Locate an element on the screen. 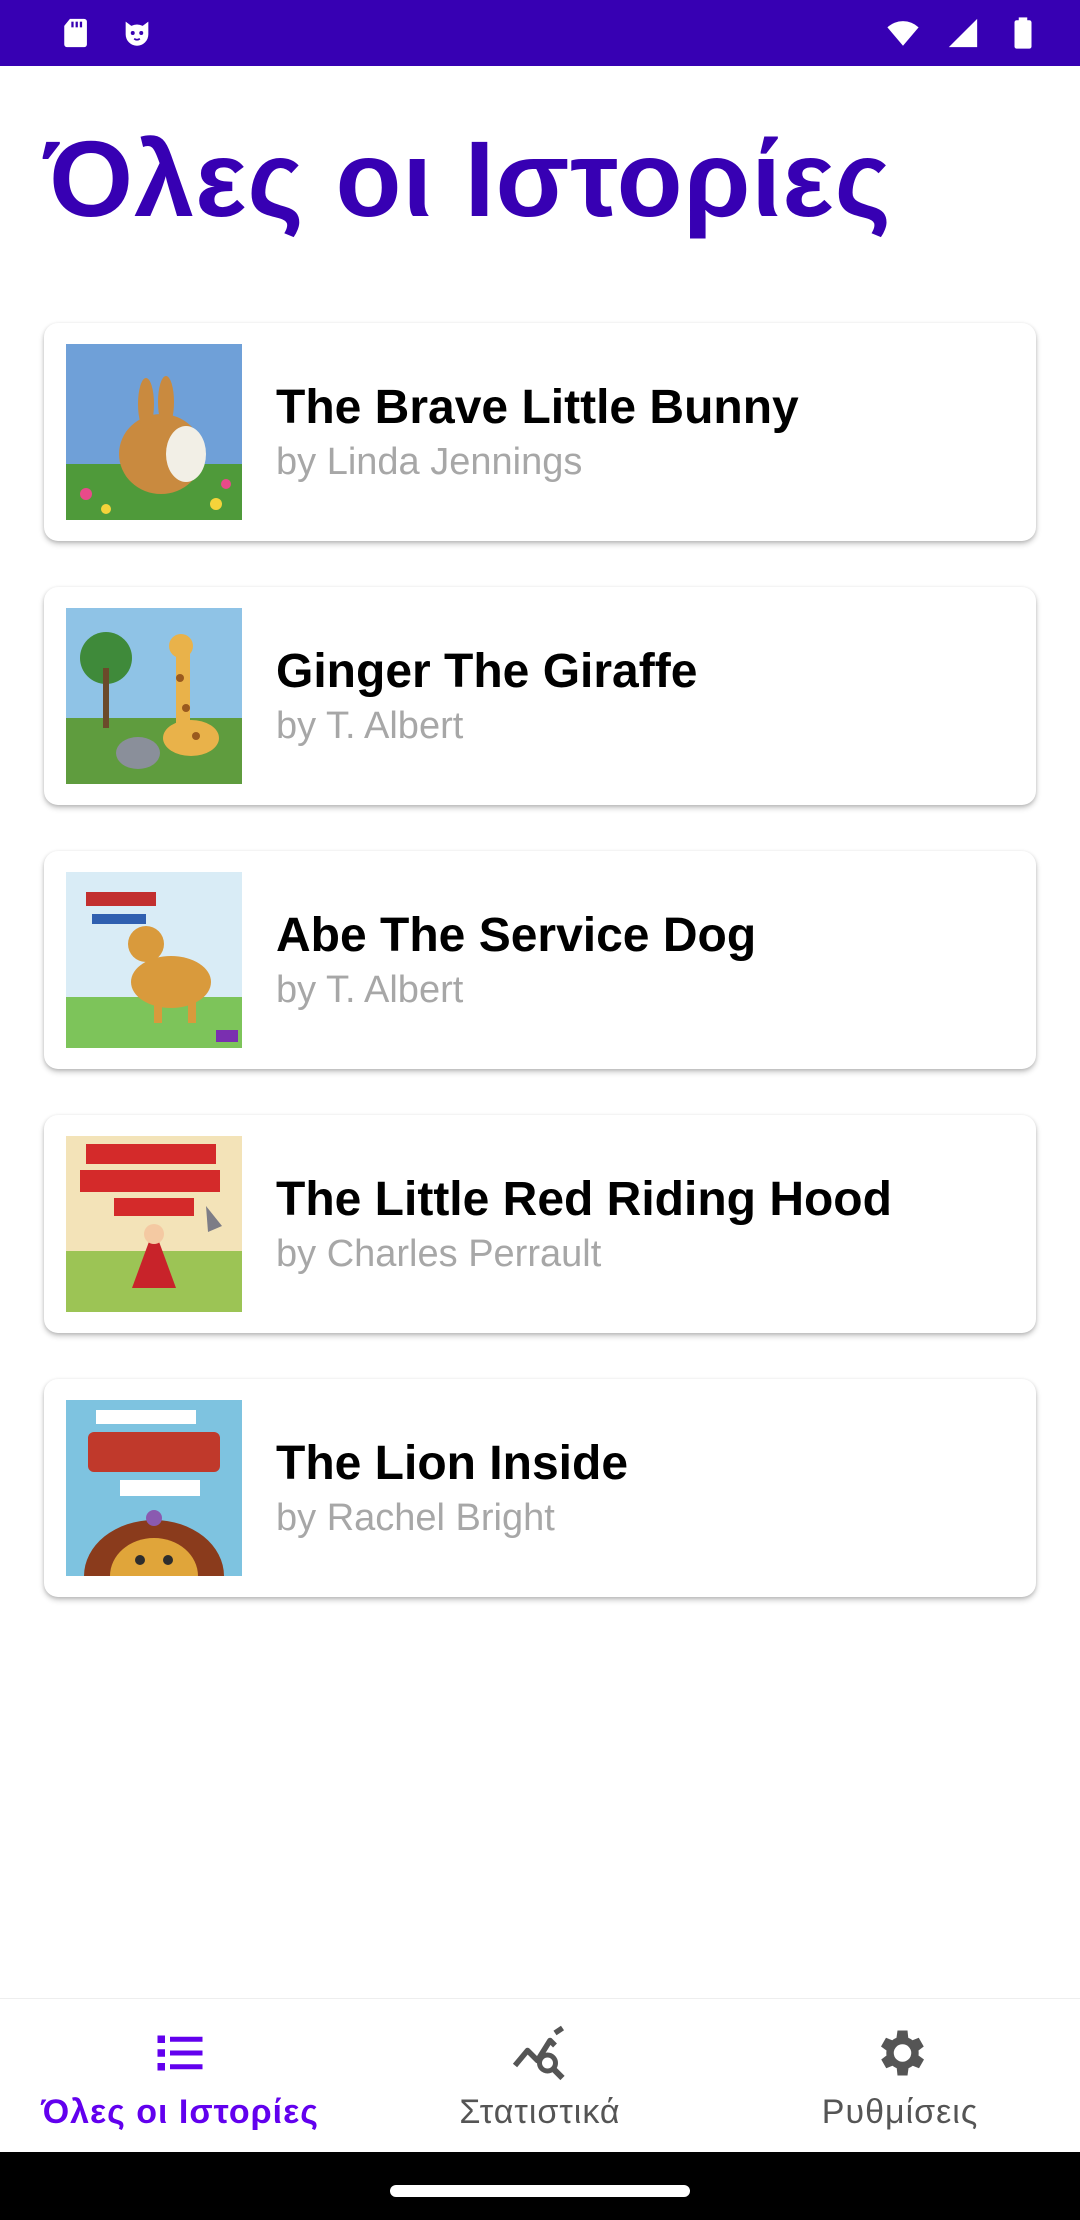  nav-item-statistics: Στατιστικά is located at coordinates (540, 2075).